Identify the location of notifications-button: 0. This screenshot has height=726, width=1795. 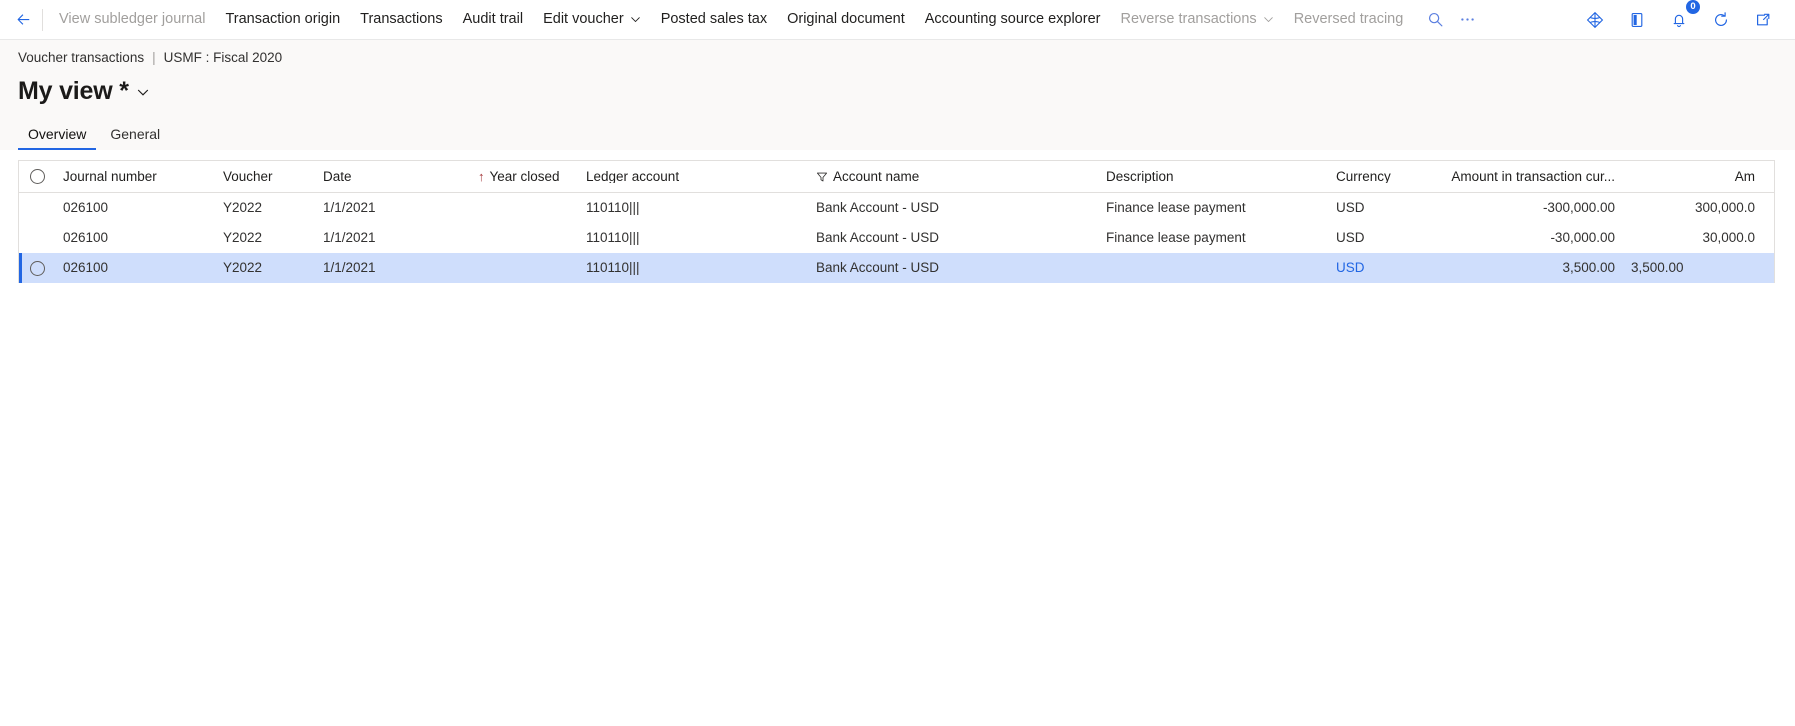
(1681, 18).